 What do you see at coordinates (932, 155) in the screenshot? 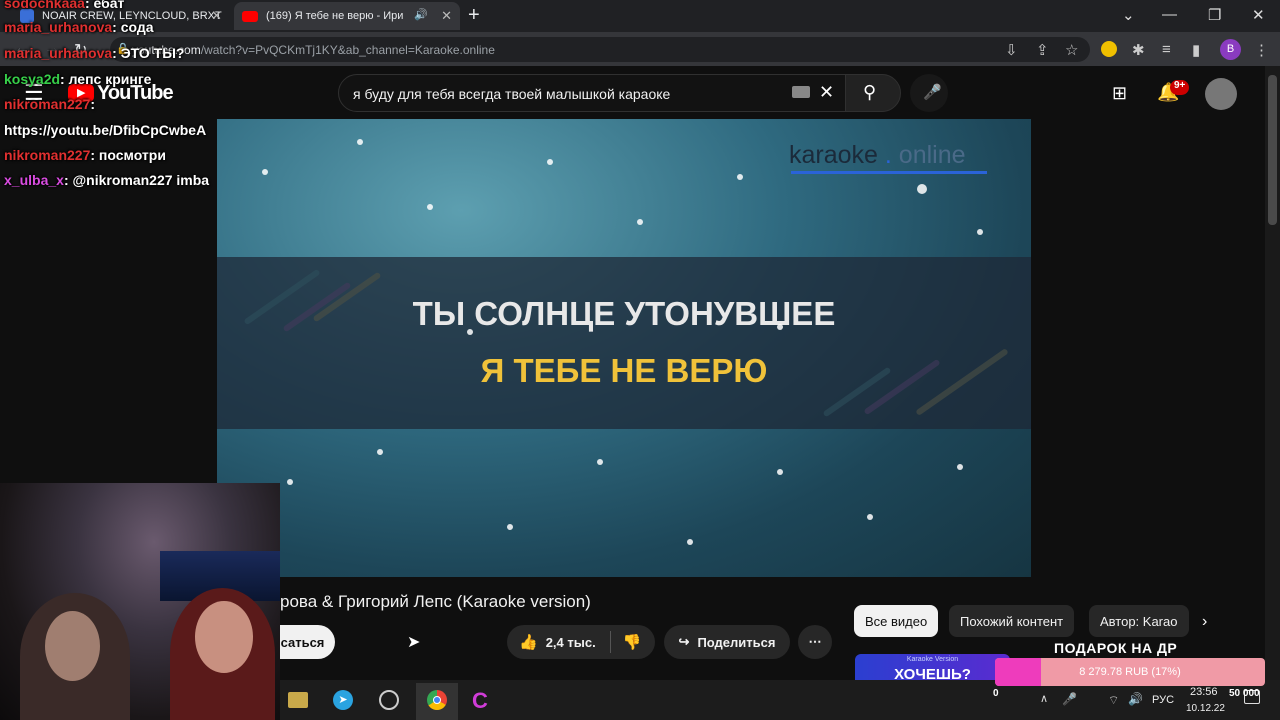
I see `brand-word-online: online` at bounding box center [932, 155].